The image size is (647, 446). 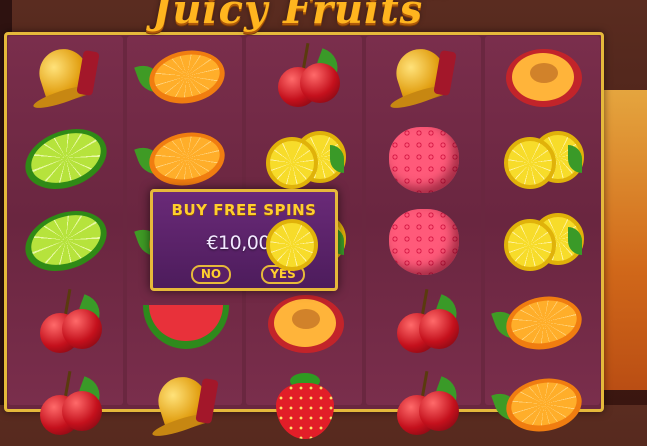 What do you see at coordinates (288, 16) in the screenshot?
I see `logo-text: Juicy Fruits` at bounding box center [288, 16].